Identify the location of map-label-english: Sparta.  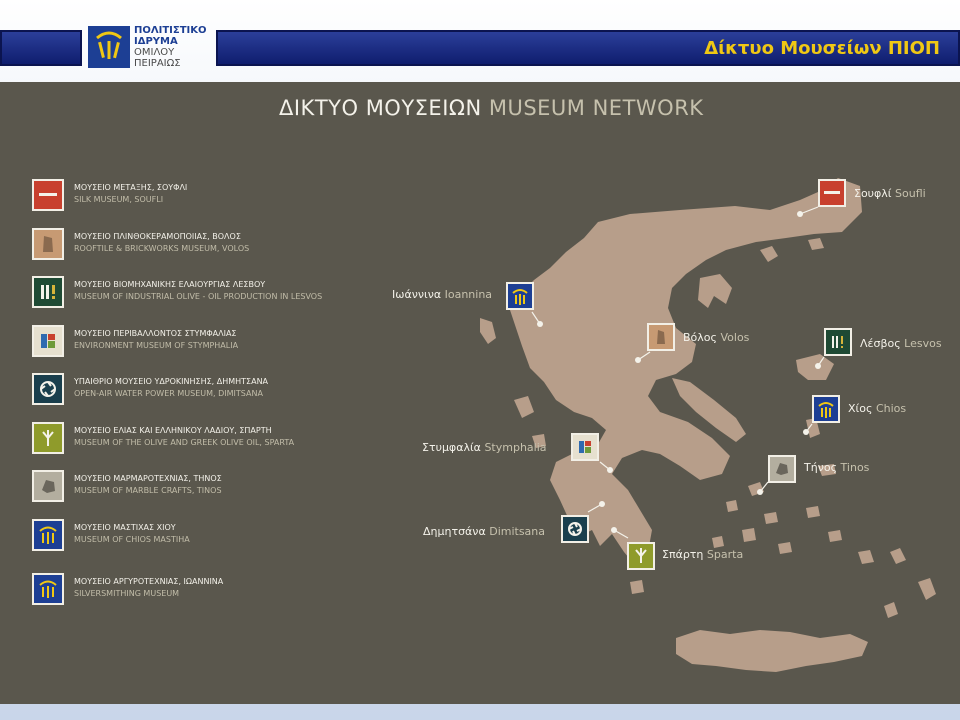
(725, 554).